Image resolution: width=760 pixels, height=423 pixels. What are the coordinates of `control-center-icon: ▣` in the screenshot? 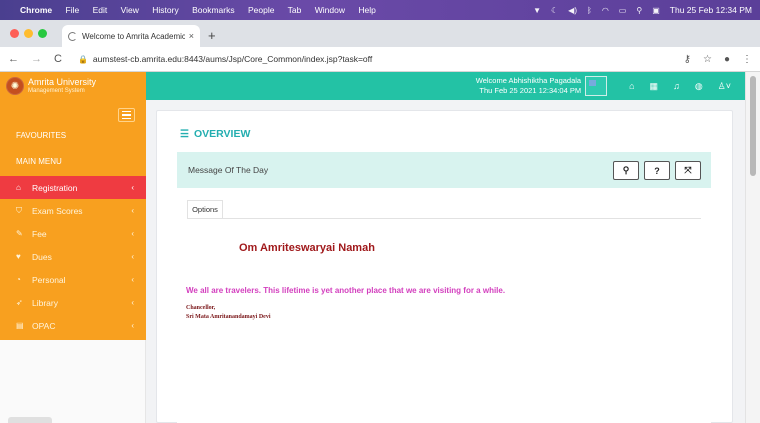 It's located at (656, 10).